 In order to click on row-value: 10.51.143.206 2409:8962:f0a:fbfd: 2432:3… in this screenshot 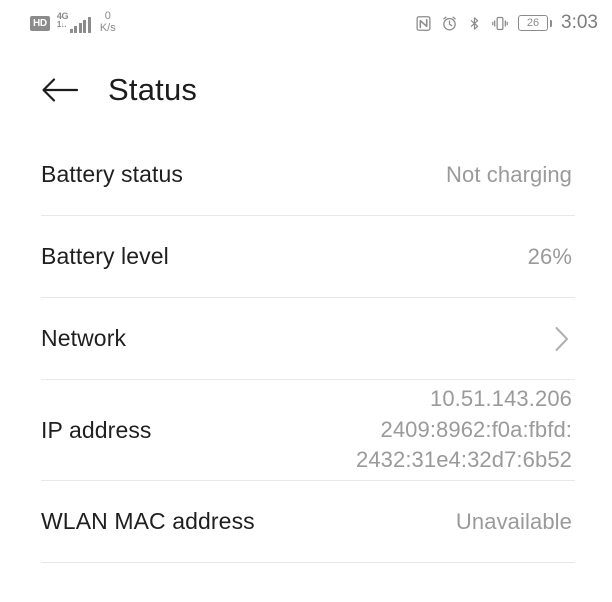, I will do `click(463, 429)`.